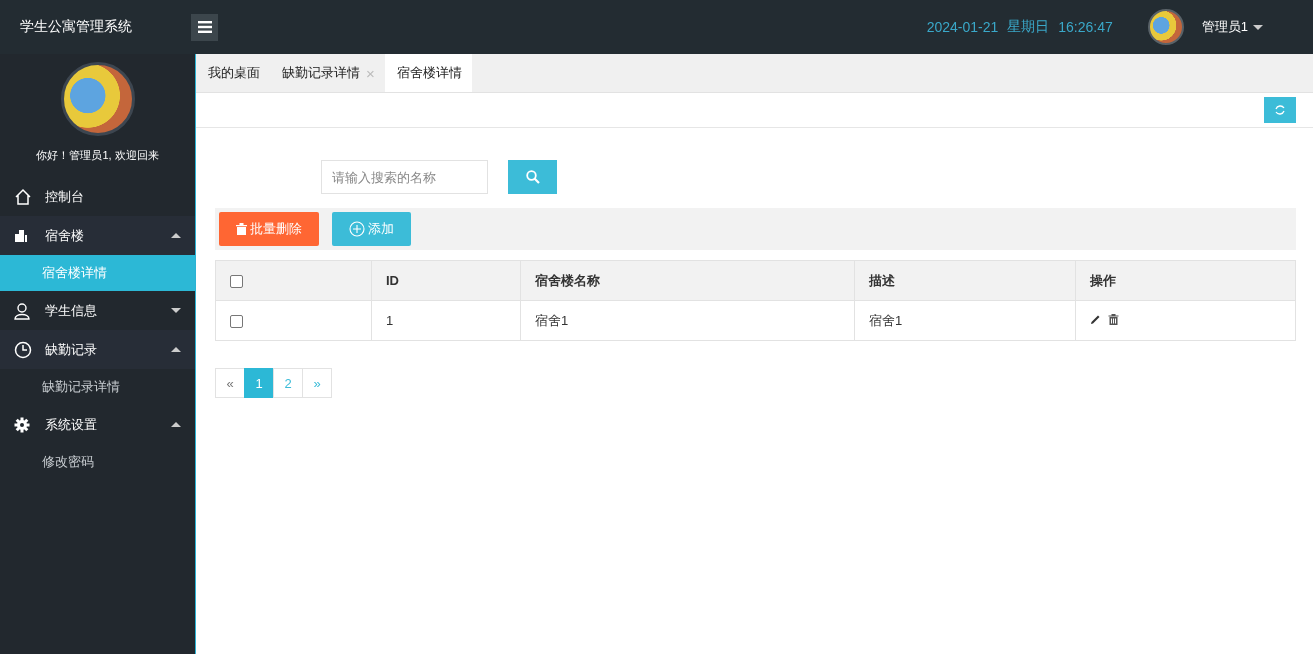 This screenshot has height=654, width=1313. I want to click on search-icon, so click(532, 177).